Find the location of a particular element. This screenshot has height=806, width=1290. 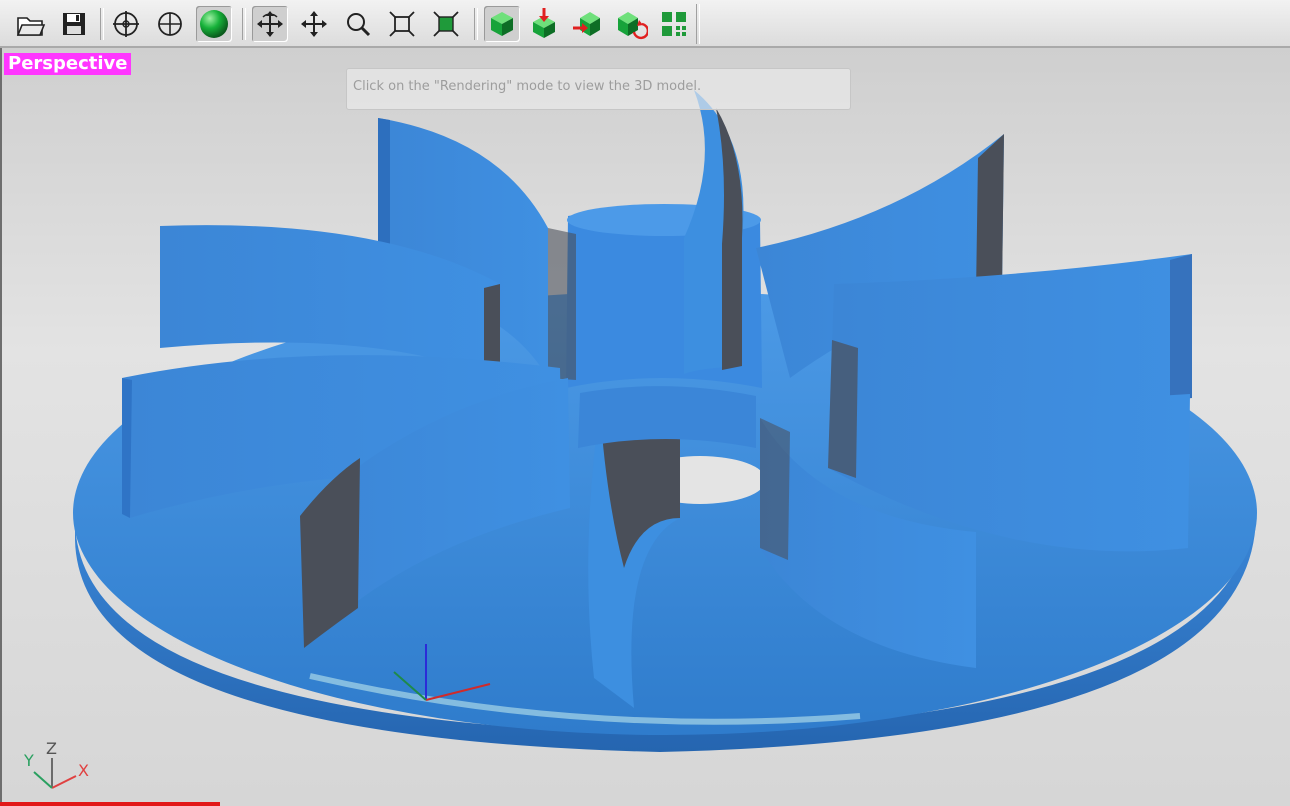

green-sphere-icon is located at coordinates (214, 24).